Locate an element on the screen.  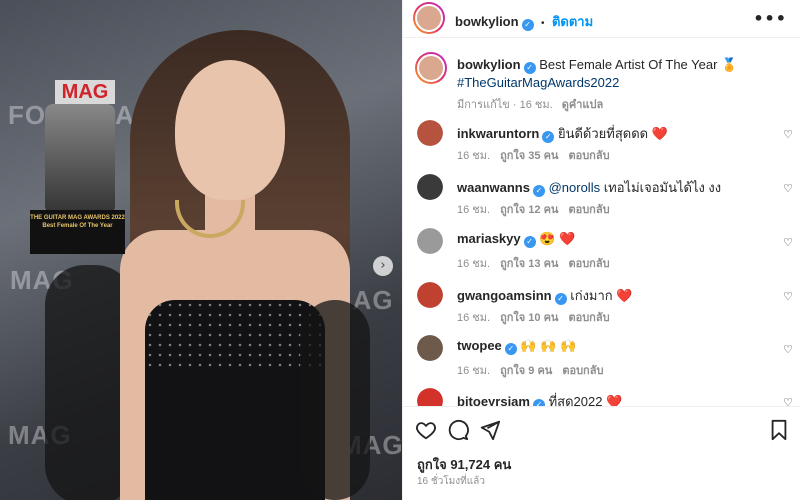
comment-likes: ถูกใจ 9 คน is located at coordinates (526, 371).